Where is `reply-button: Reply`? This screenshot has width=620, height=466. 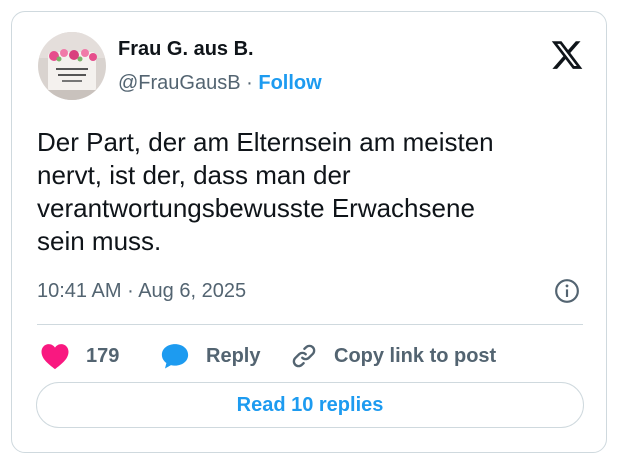
reply-button: Reply is located at coordinates (210, 356).